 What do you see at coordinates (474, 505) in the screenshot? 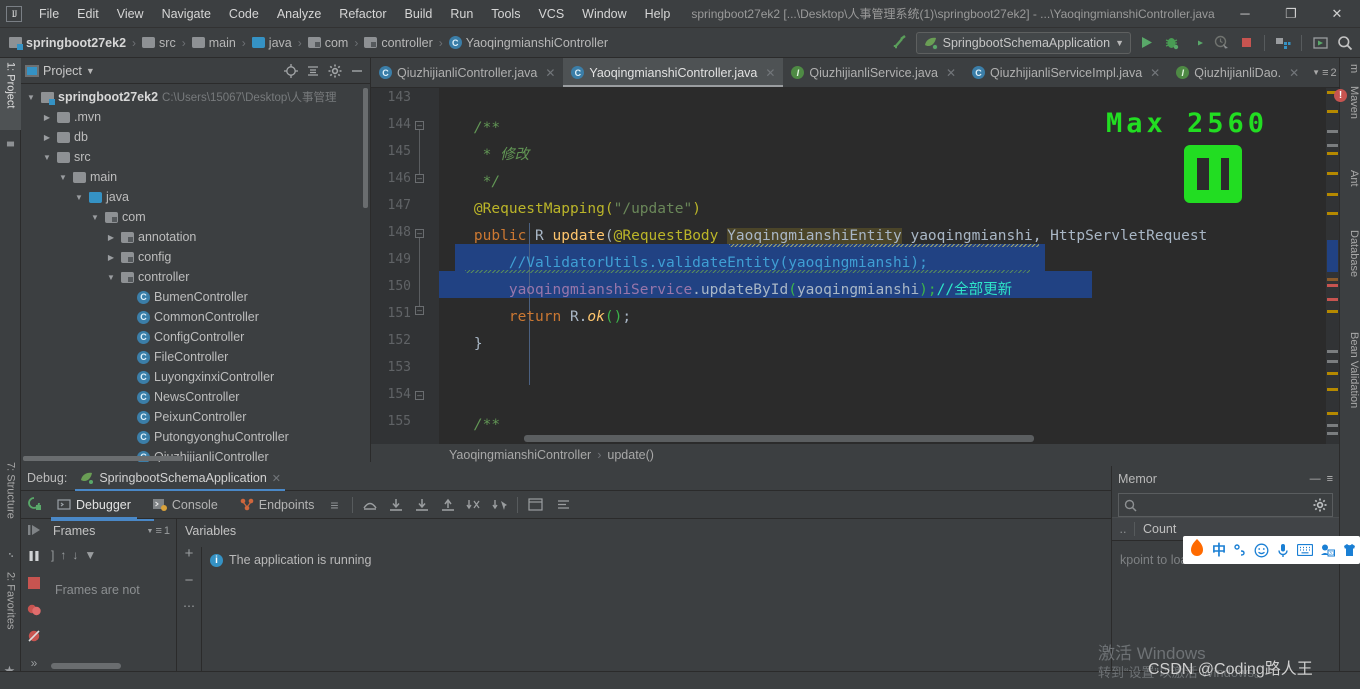
I see `drop-frame-icon` at bounding box center [474, 505].